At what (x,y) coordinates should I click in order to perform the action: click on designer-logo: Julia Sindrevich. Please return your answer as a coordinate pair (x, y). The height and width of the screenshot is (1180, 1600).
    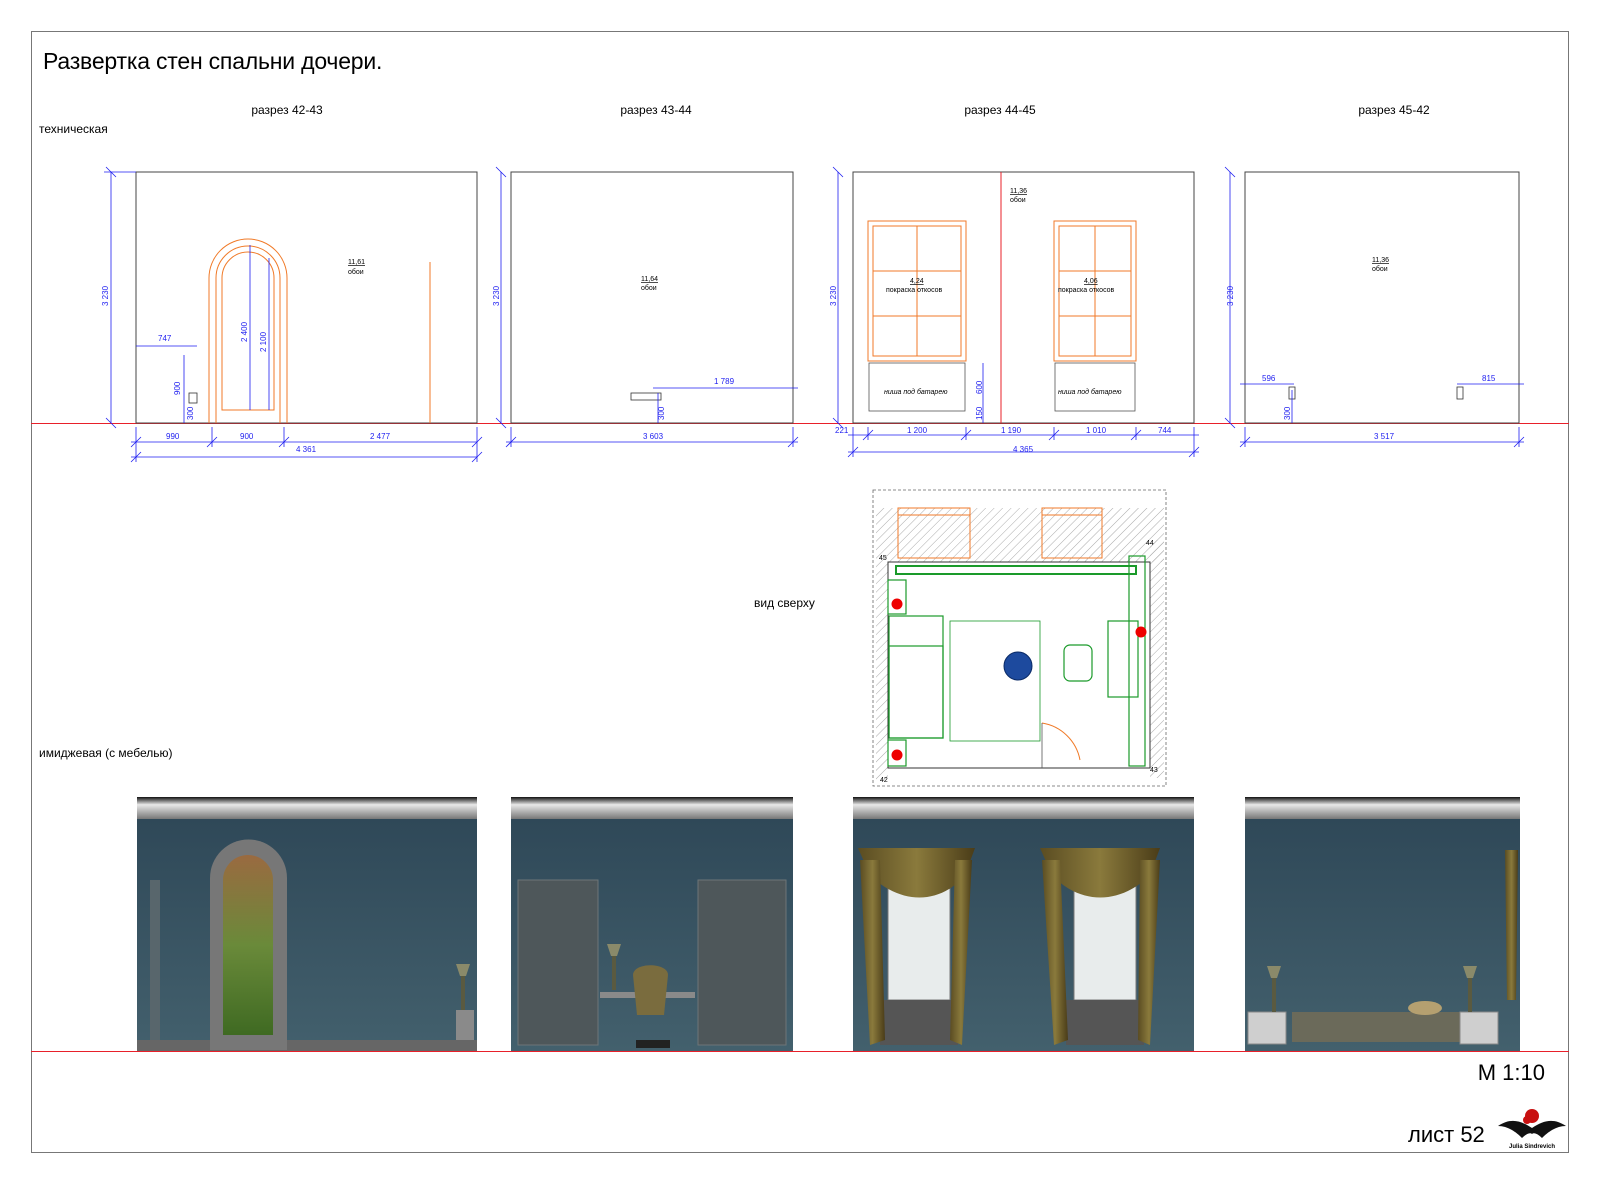
    Looking at the image, I should click on (1532, 1129).